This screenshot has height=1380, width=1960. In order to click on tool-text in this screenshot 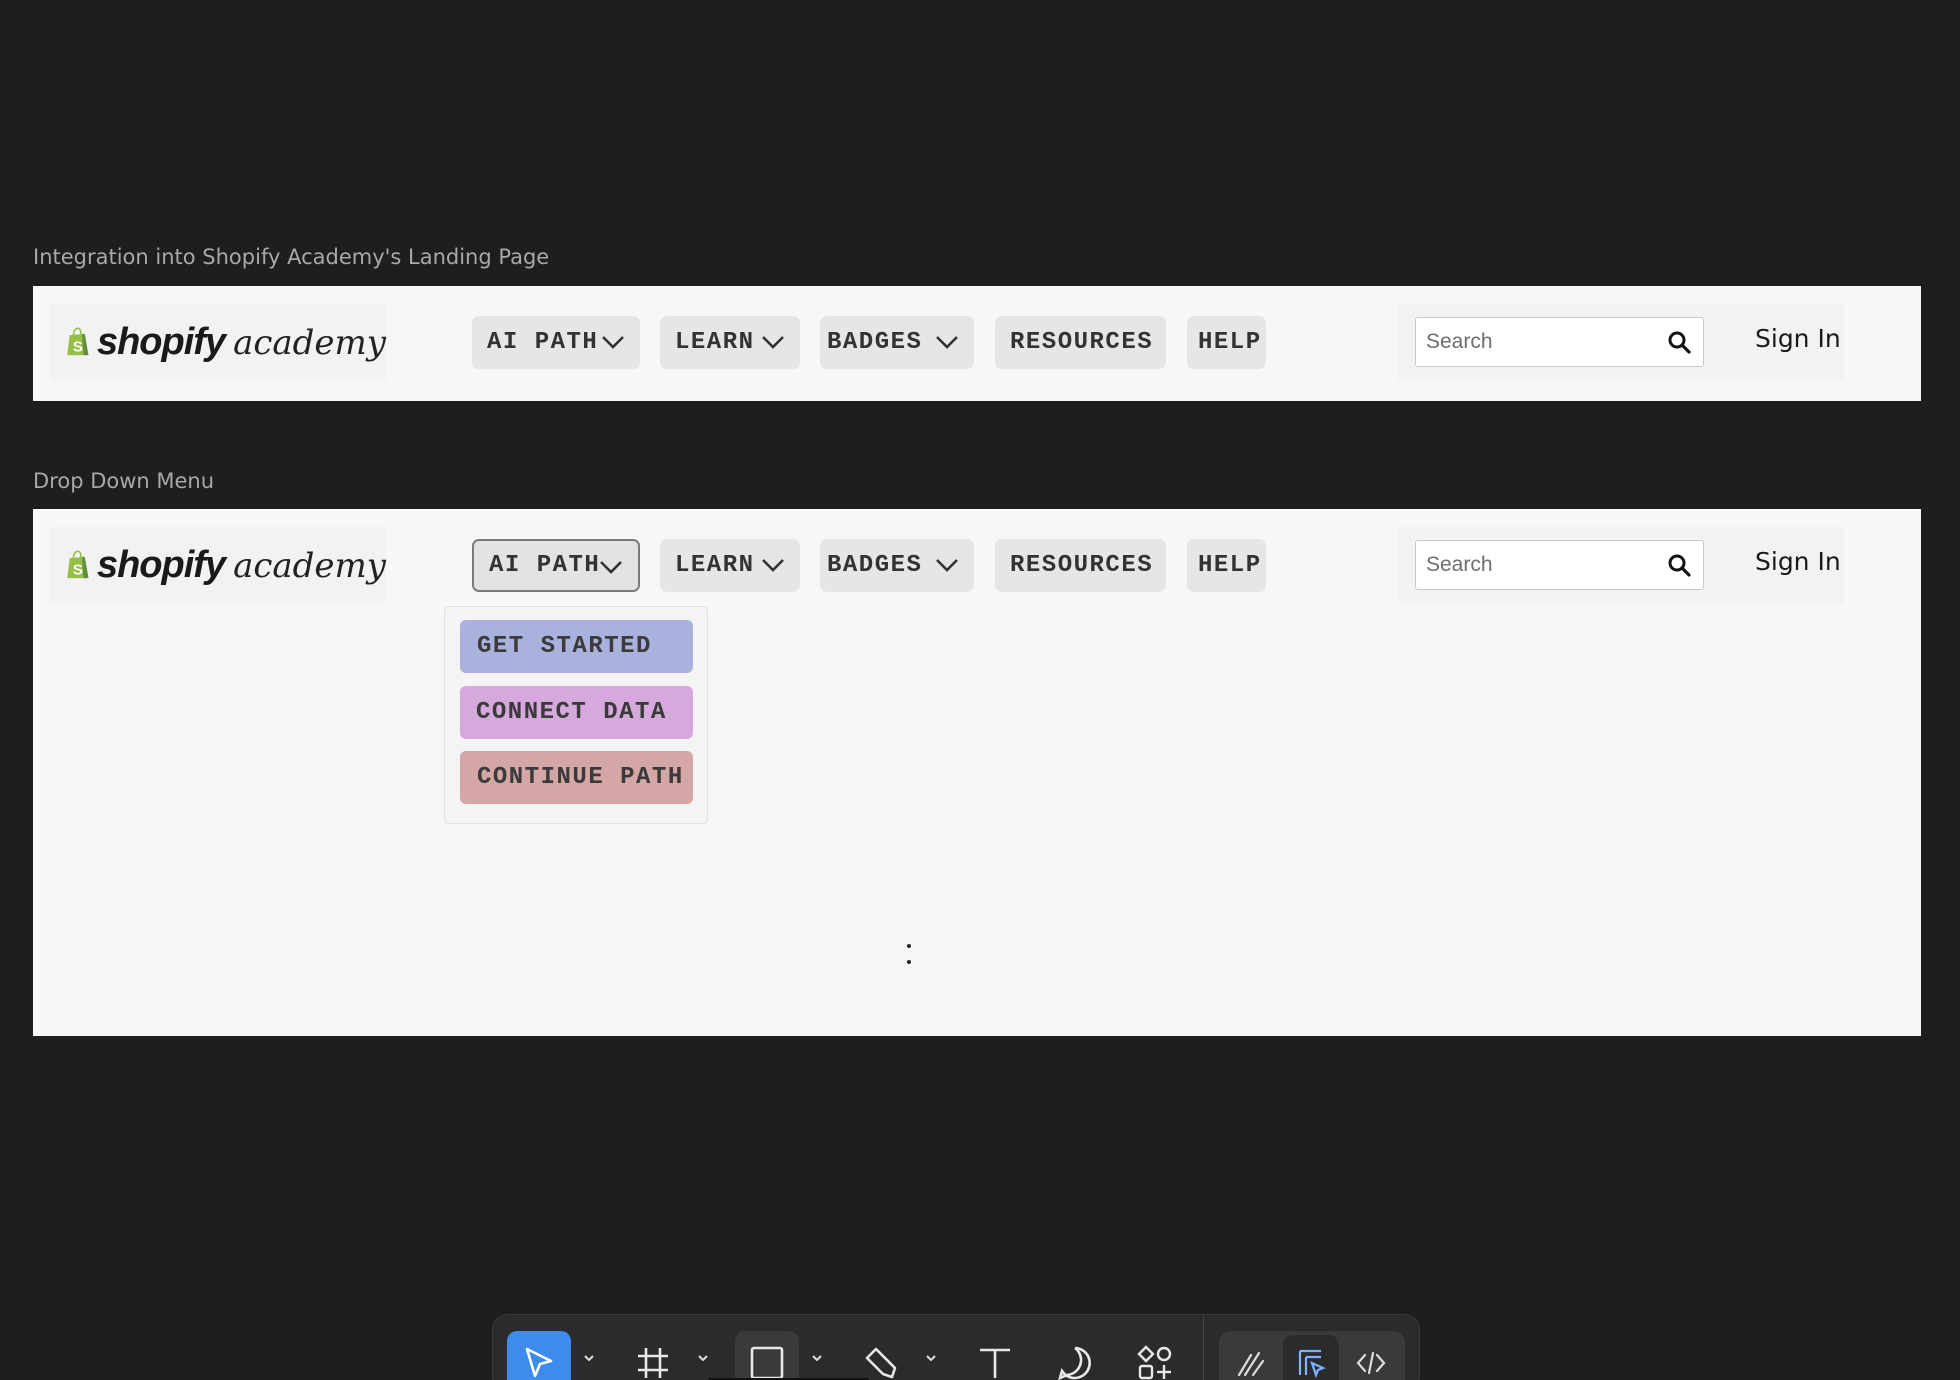, I will do `click(995, 1355)`.